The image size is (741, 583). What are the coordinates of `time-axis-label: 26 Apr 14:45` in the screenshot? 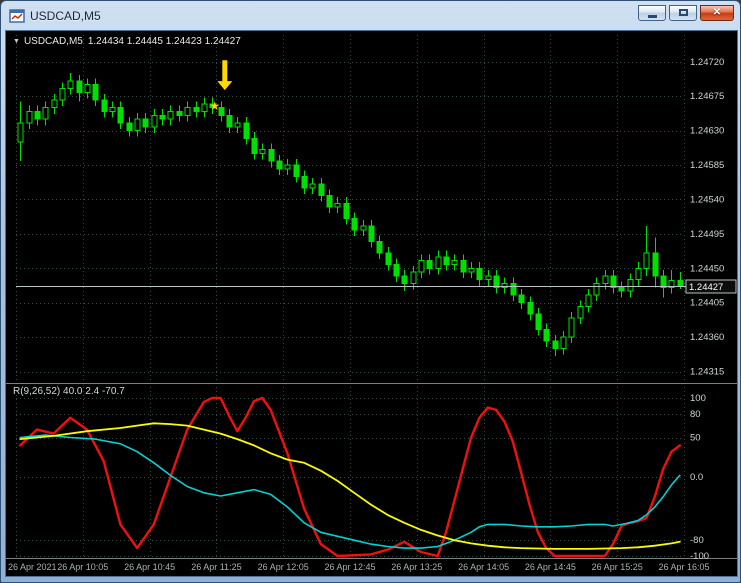 It's located at (550, 567).